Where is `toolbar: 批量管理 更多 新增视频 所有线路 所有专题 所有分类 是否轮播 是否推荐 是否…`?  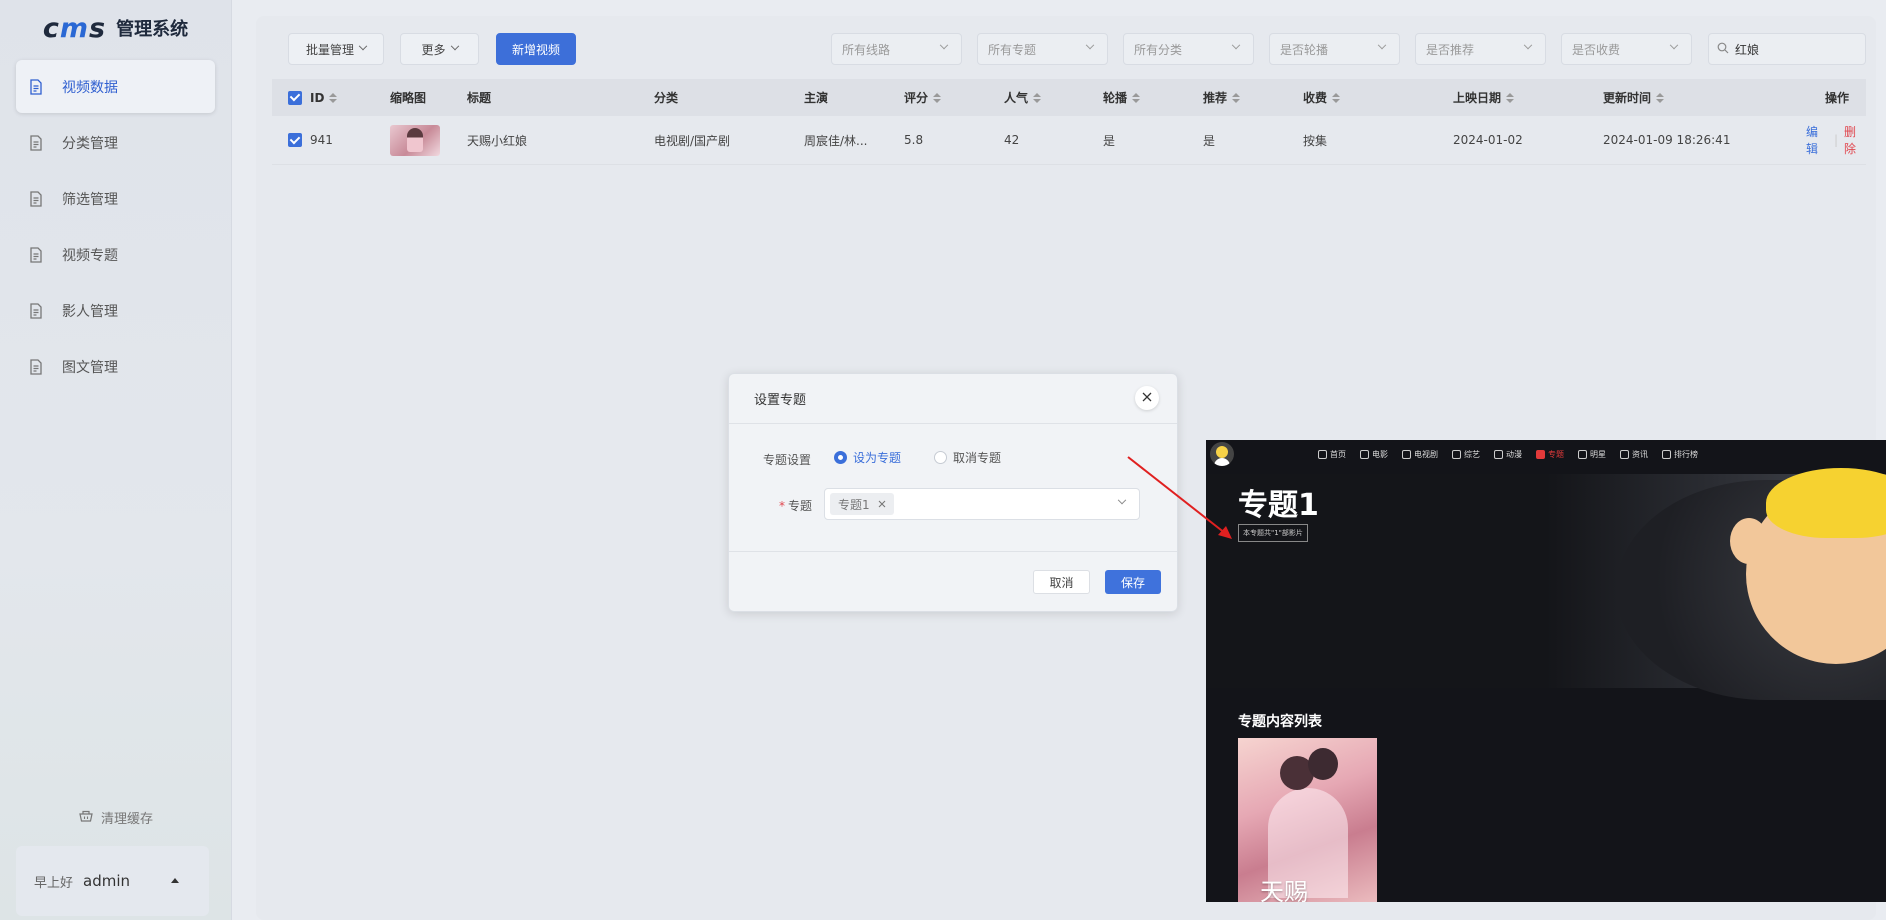
toolbar: 批量管理 更多 新增视频 所有线路 所有专题 所有分类 是否轮播 是否推荐 是否… is located at coordinates (1066, 49).